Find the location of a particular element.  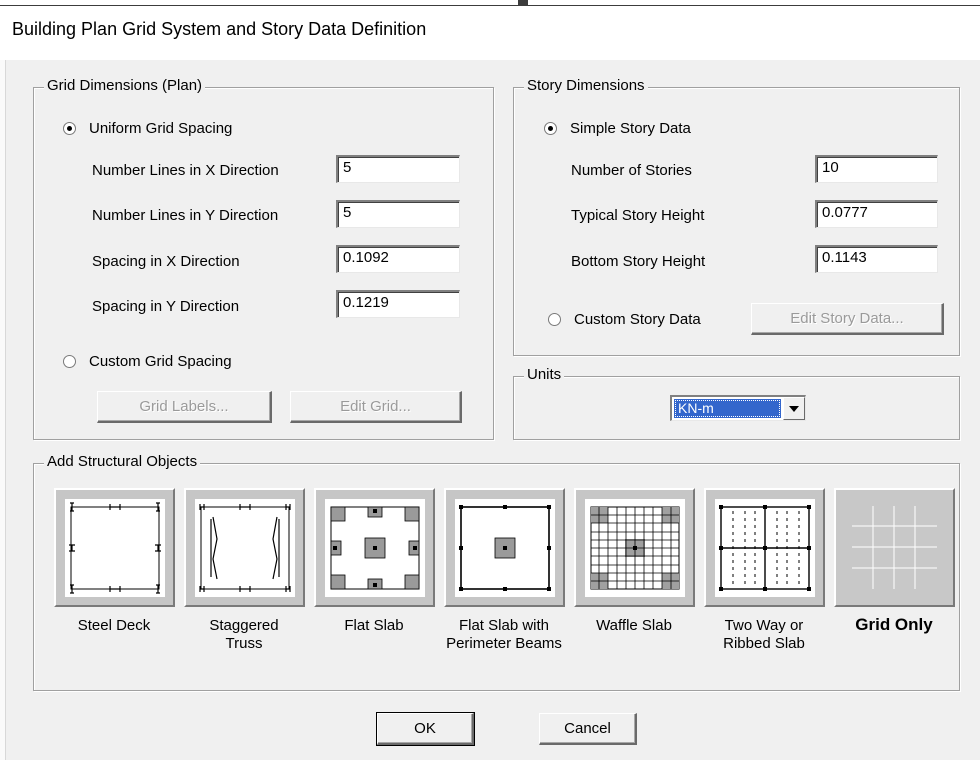

number-lines-x-label: Number Lines in X Direction is located at coordinates (185, 170).